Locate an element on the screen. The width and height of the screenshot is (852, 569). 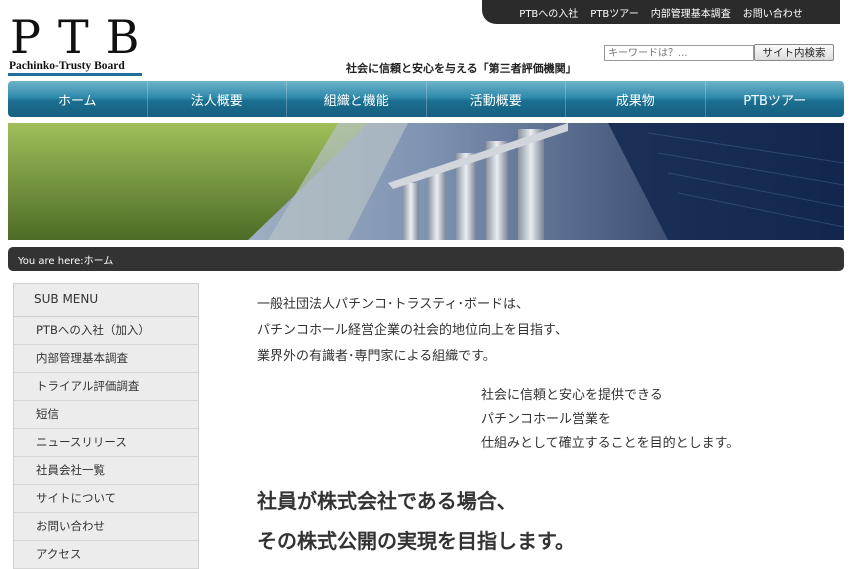
top-link-join: PTBへの入社 is located at coordinates (548, 12).